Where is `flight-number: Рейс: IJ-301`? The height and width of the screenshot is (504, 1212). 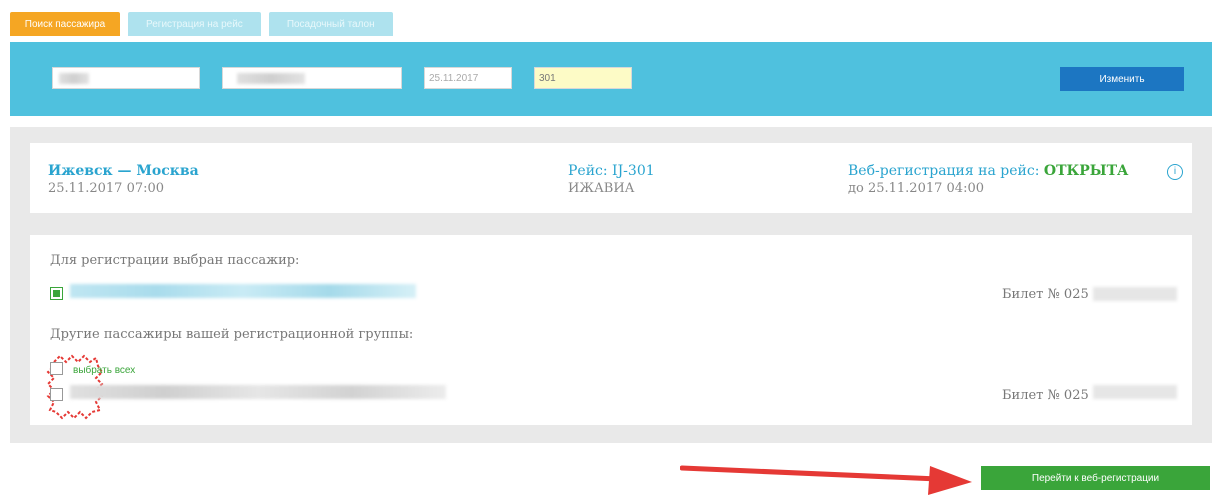
flight-number: Рейс: IJ-301 is located at coordinates (611, 171).